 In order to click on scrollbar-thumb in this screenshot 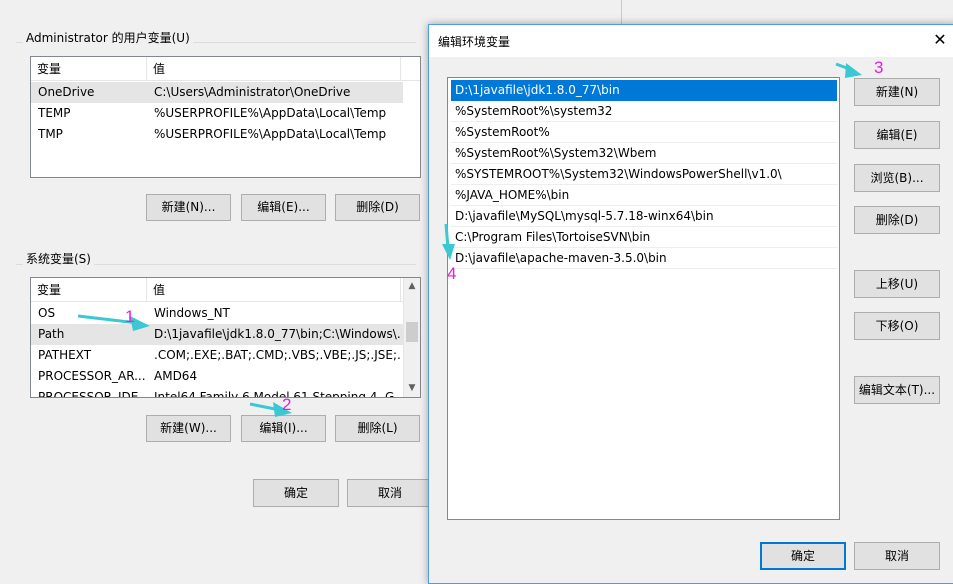, I will do `click(412, 332)`.